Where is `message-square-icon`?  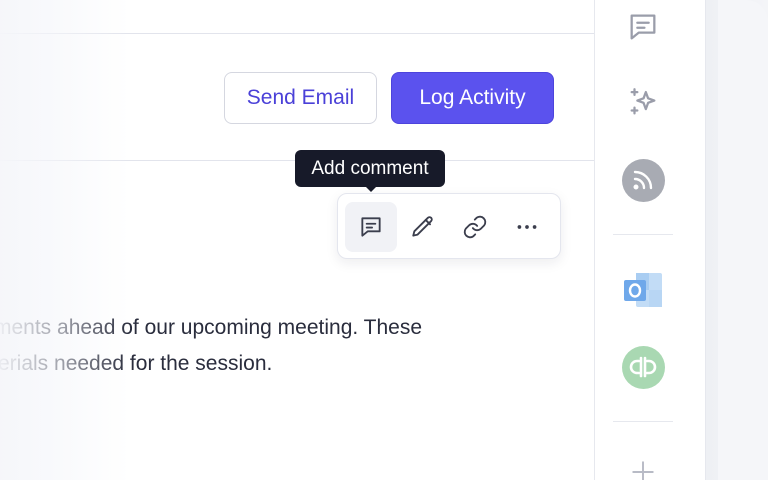
message-square-icon is located at coordinates (643, 27).